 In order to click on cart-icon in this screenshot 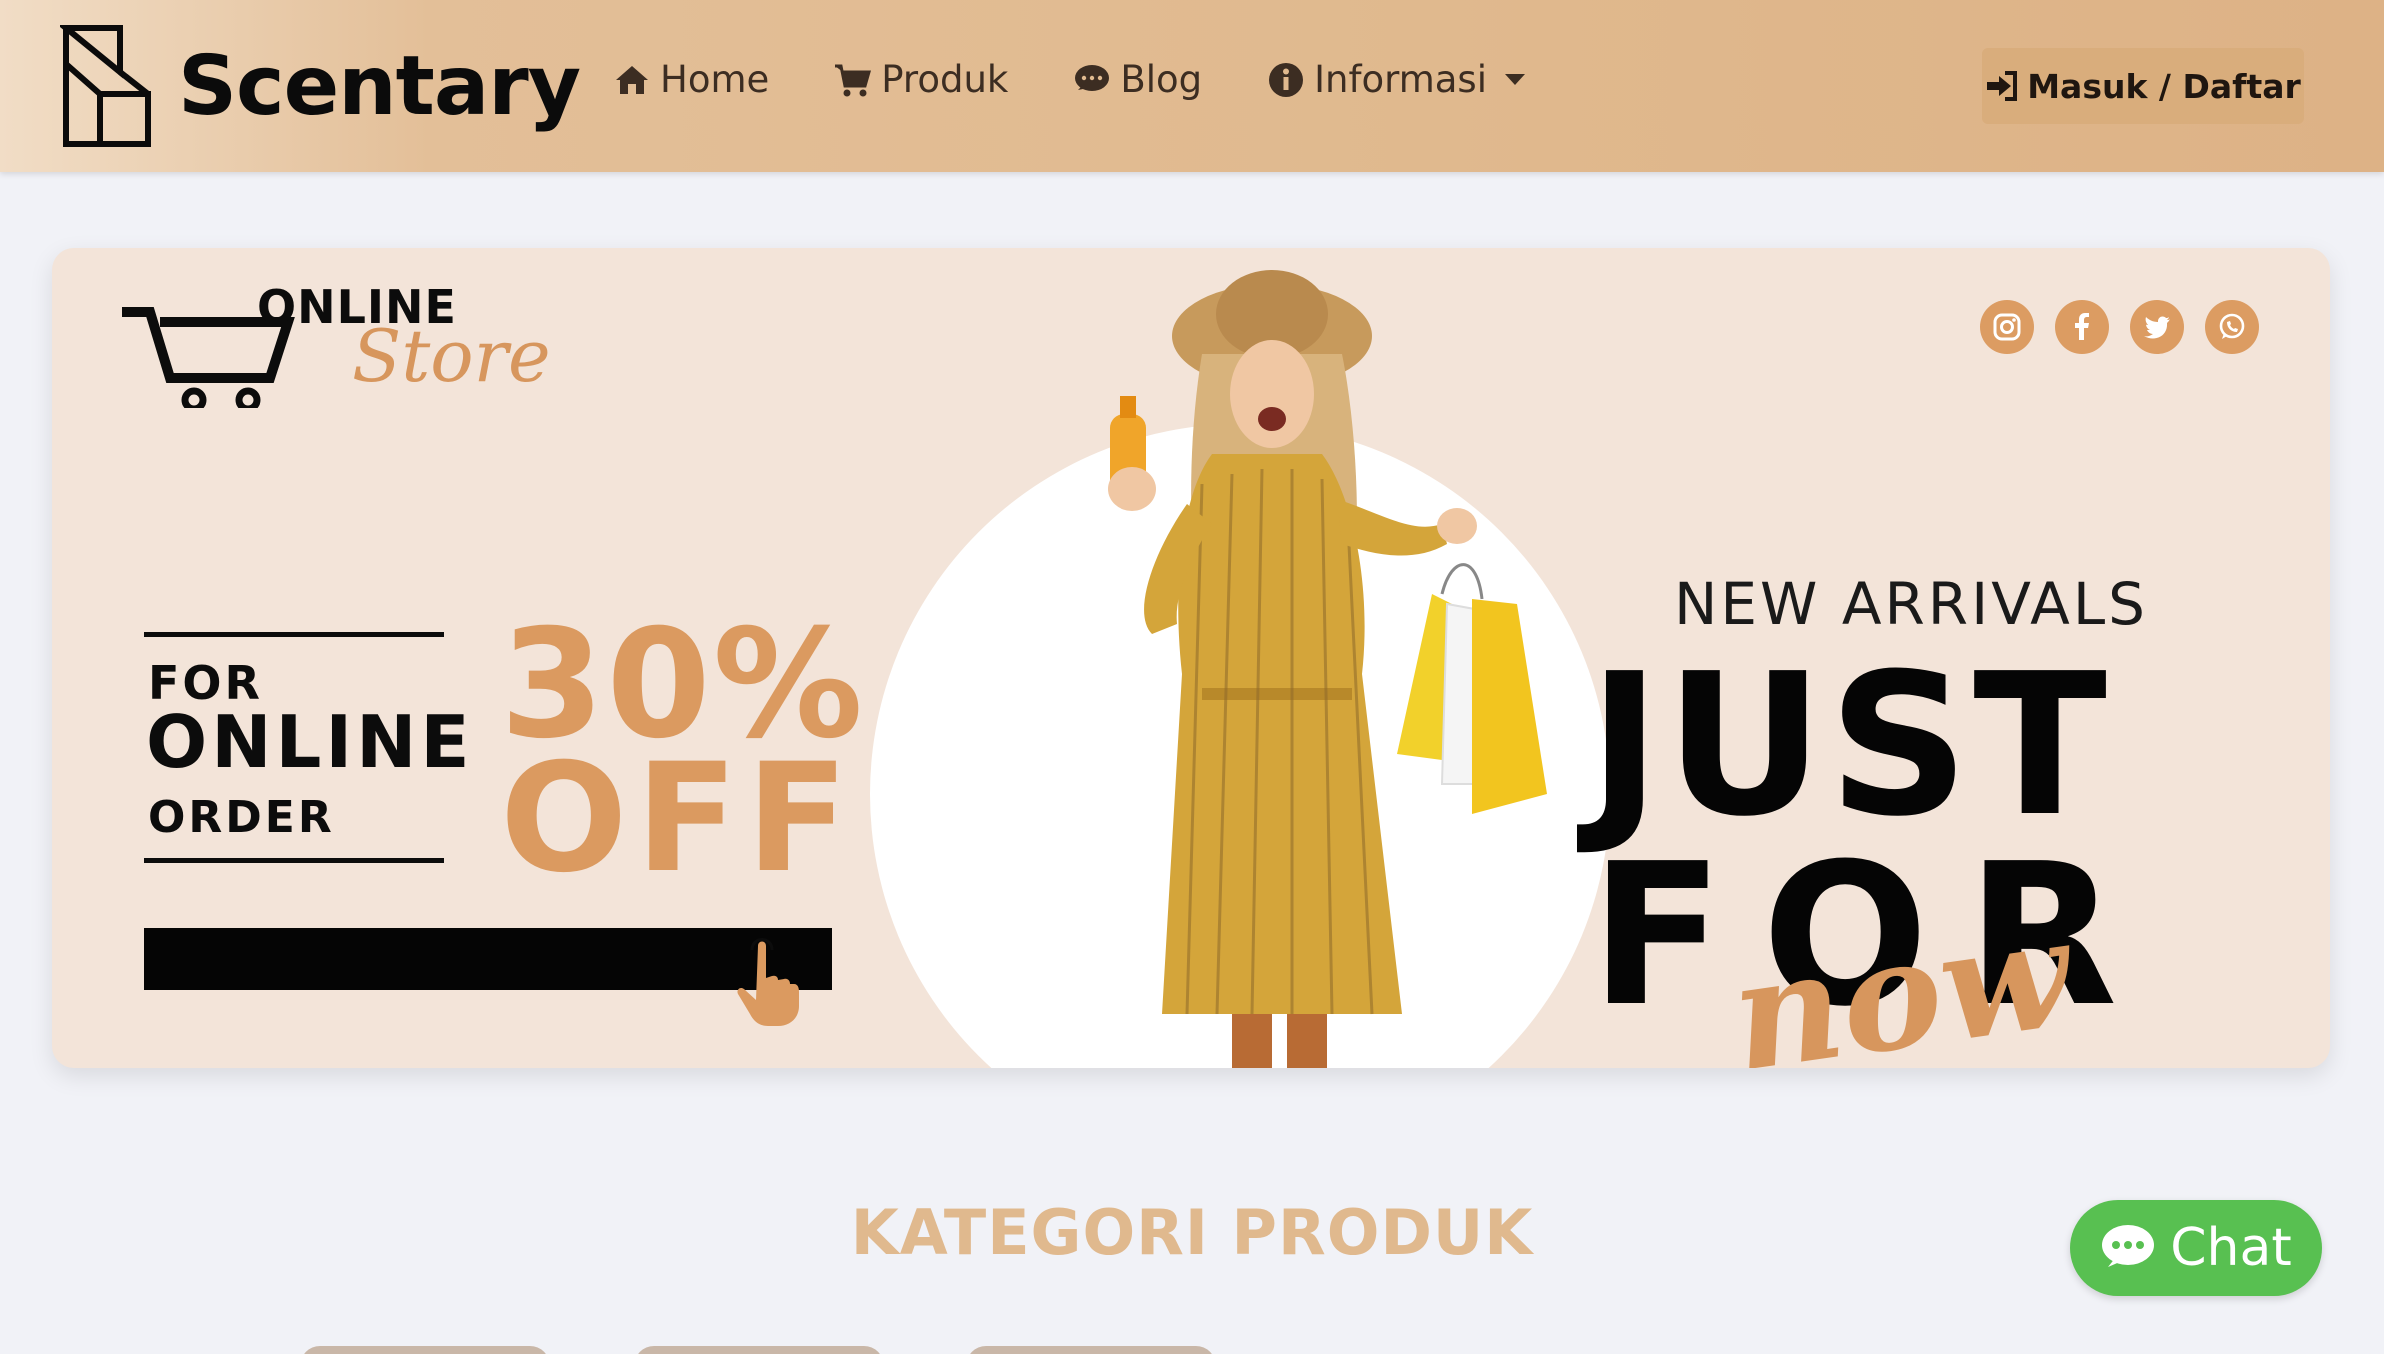, I will do `click(853, 80)`.